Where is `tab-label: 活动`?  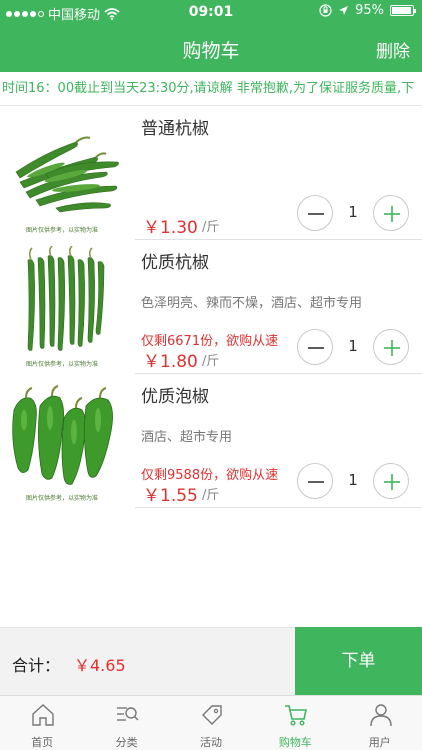 tab-label: 活动 is located at coordinates (210, 742).